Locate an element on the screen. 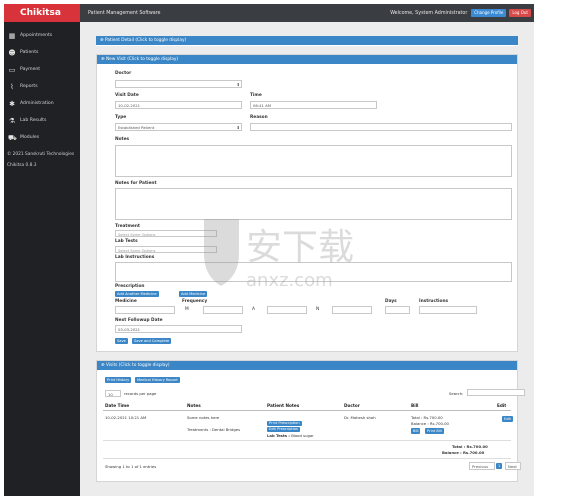 The width and height of the screenshot is (562, 499). table-header-divider is located at coordinates (307, 410).